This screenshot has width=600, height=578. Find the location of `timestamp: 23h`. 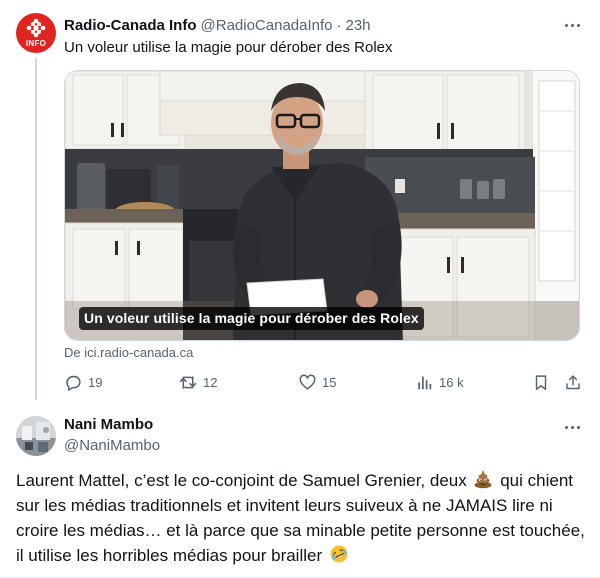

timestamp: 23h is located at coordinates (358, 25).